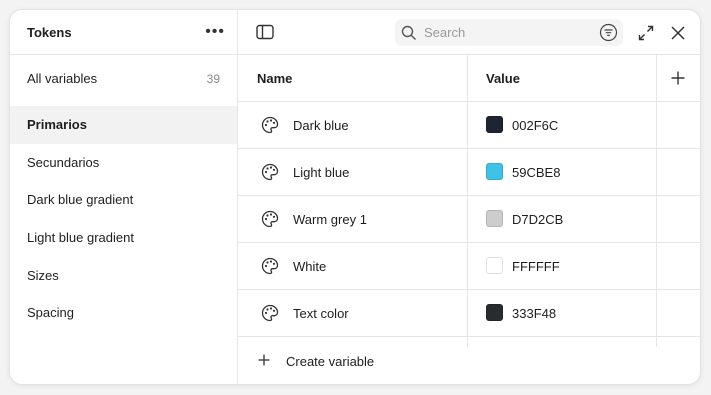 This screenshot has height=395, width=711. What do you see at coordinates (123, 78) in the screenshot?
I see `all-variables-item: All variables 39` at bounding box center [123, 78].